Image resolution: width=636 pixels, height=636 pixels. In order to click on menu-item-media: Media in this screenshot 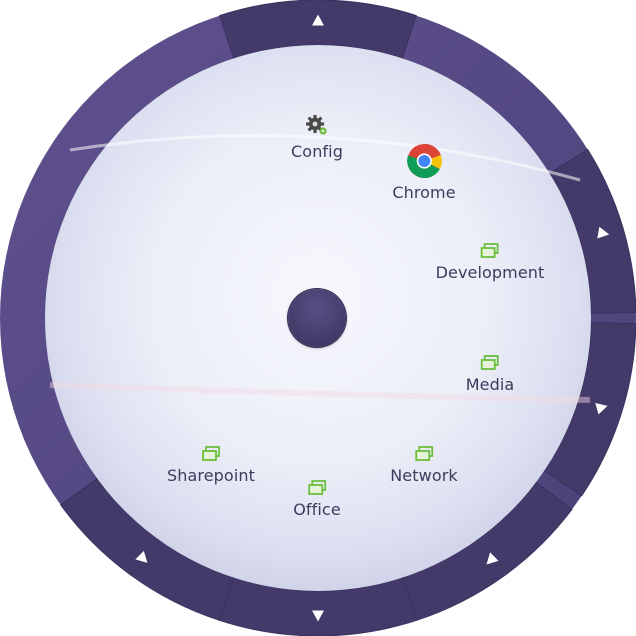, I will do `click(490, 374)`.